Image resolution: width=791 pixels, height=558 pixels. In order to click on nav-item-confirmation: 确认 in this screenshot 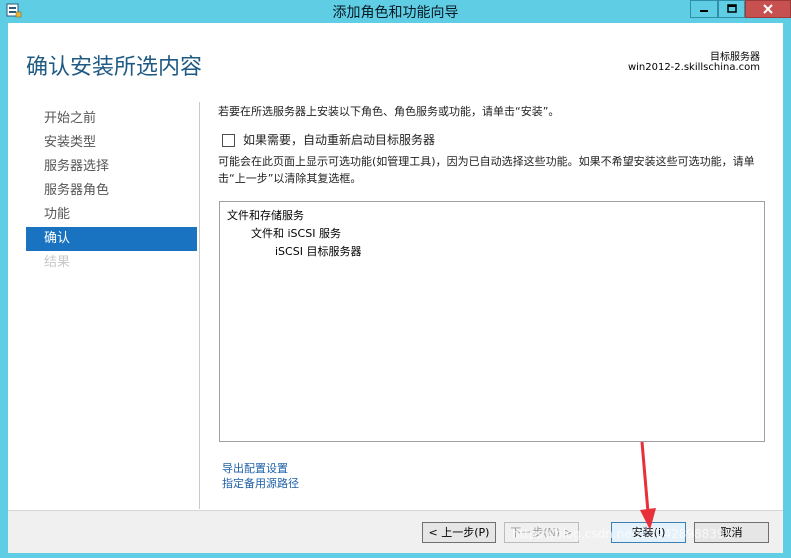, I will do `click(111, 239)`.